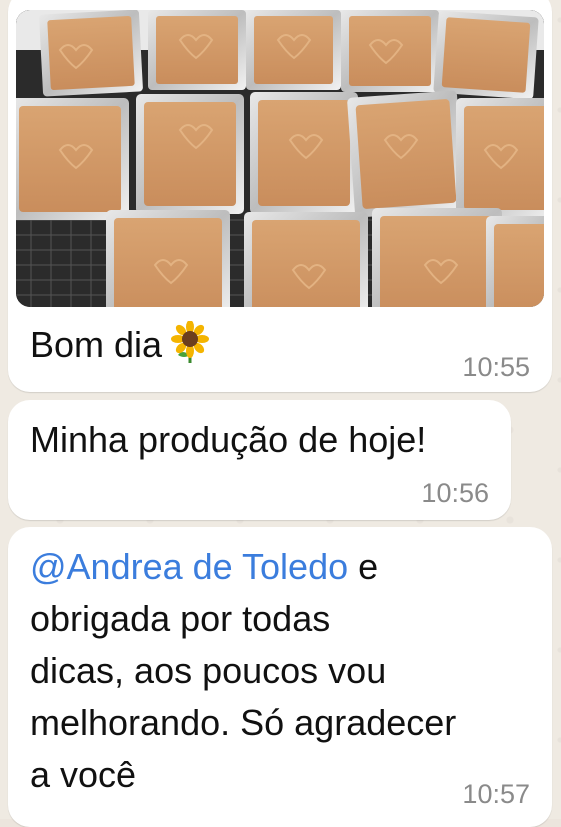 The image size is (561, 827). I want to click on text-message-bubble: Minha produção de hoje! 10:56, so click(259, 460).